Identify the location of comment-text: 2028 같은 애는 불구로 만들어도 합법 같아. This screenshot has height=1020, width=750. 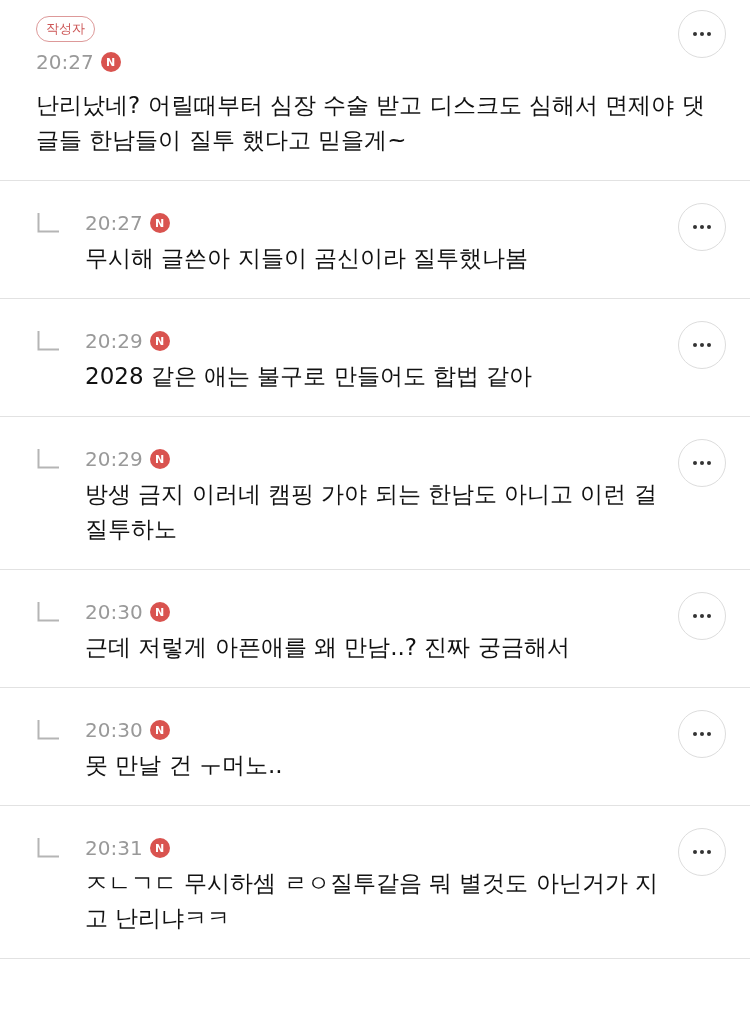
(309, 376).